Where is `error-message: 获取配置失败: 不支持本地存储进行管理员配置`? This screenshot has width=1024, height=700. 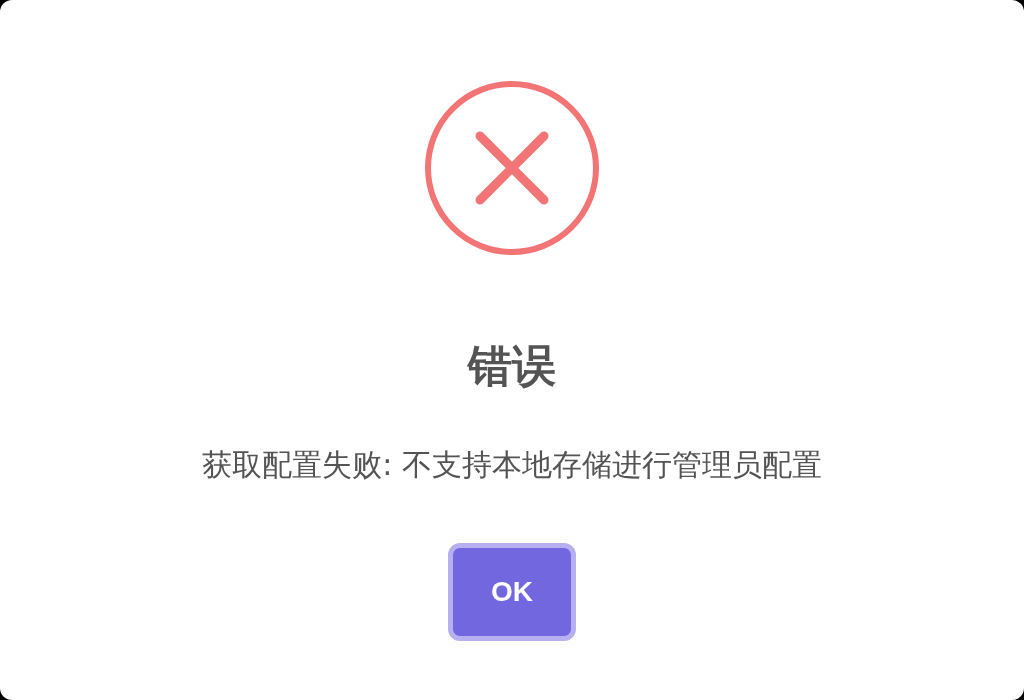
error-message: 获取配置失败: 不支持本地存储进行管理员配置 is located at coordinates (512, 465).